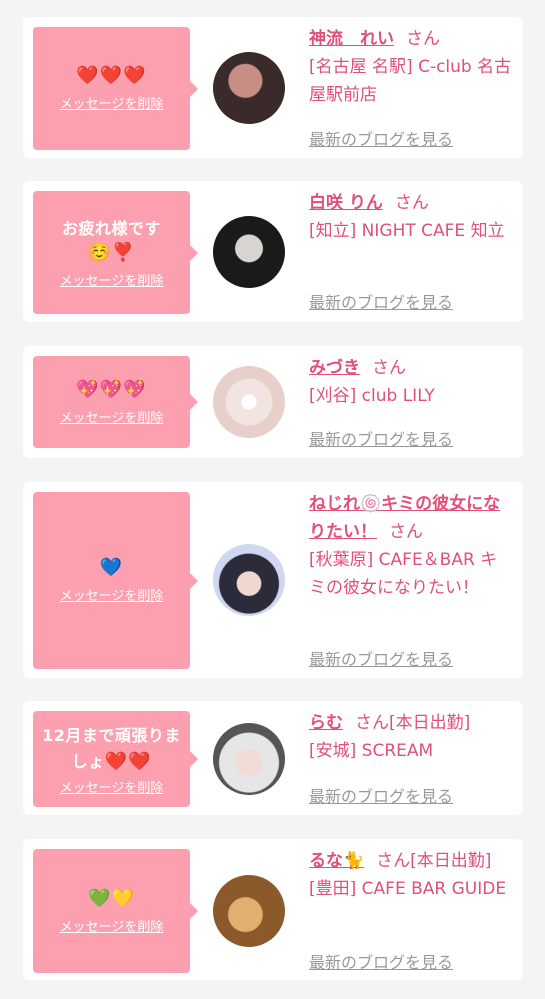  What do you see at coordinates (410, 81) in the screenshot?
I see `shop-name: [名古屋 名駅] C-club 名古屋駅前店` at bounding box center [410, 81].